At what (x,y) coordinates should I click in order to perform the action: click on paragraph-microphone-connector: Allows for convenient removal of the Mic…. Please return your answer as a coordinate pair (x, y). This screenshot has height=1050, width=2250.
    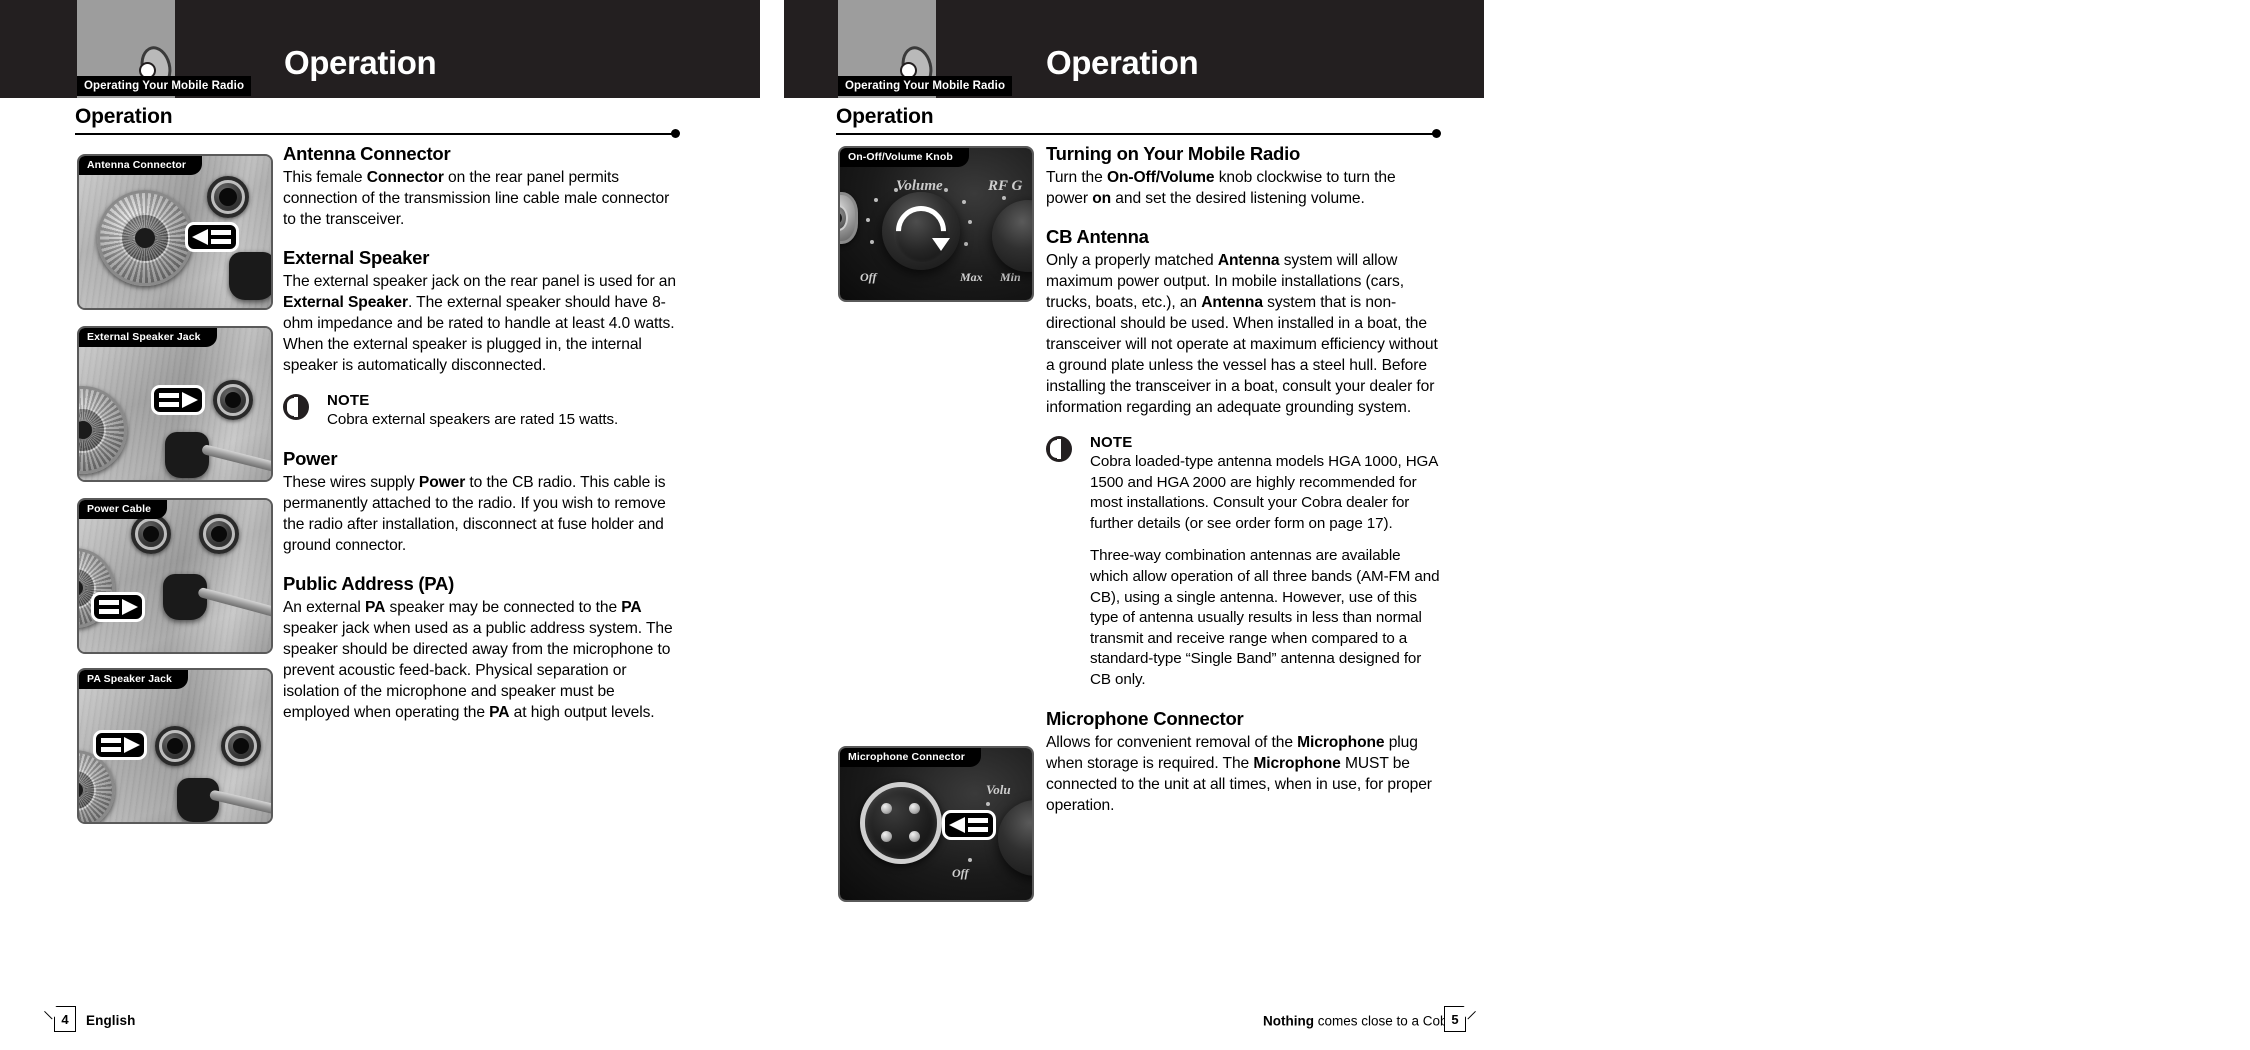
    Looking at the image, I should click on (1243, 774).